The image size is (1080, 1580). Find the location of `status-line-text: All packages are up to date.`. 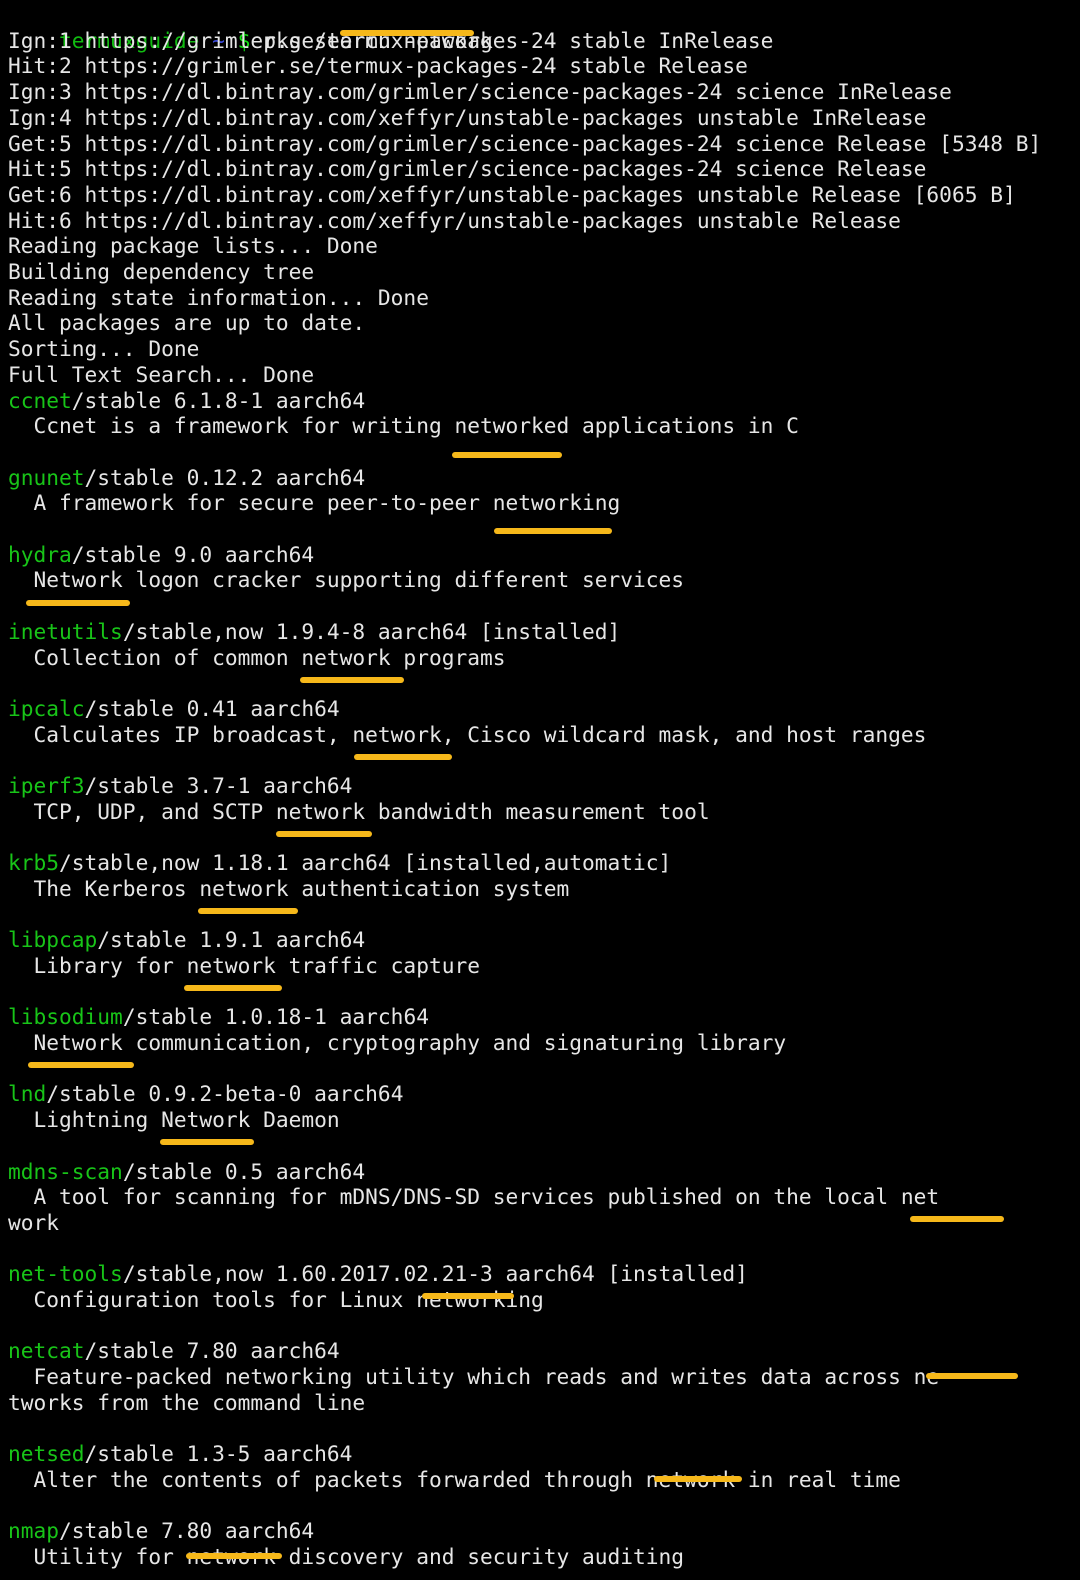

status-line-text: All packages are up to date. is located at coordinates (187, 323).